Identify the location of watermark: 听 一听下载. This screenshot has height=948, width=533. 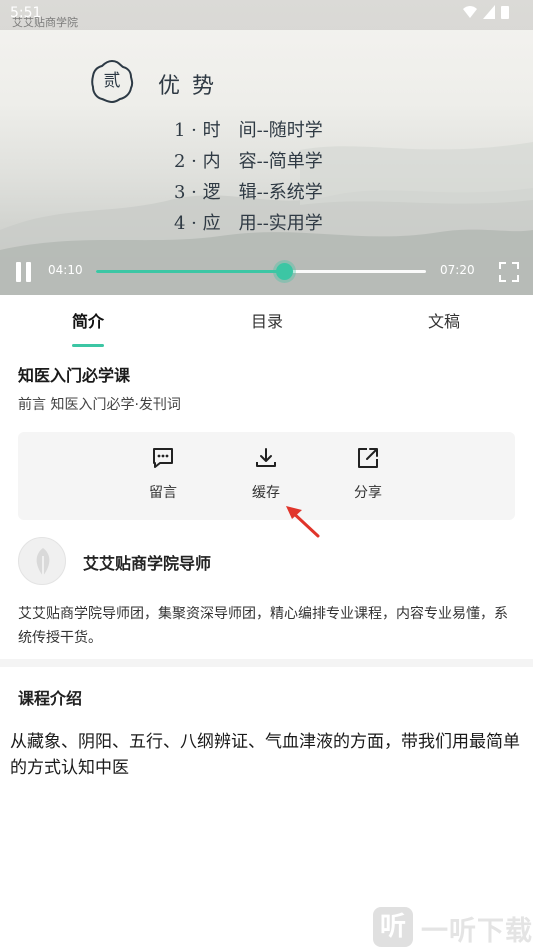
(453, 926).